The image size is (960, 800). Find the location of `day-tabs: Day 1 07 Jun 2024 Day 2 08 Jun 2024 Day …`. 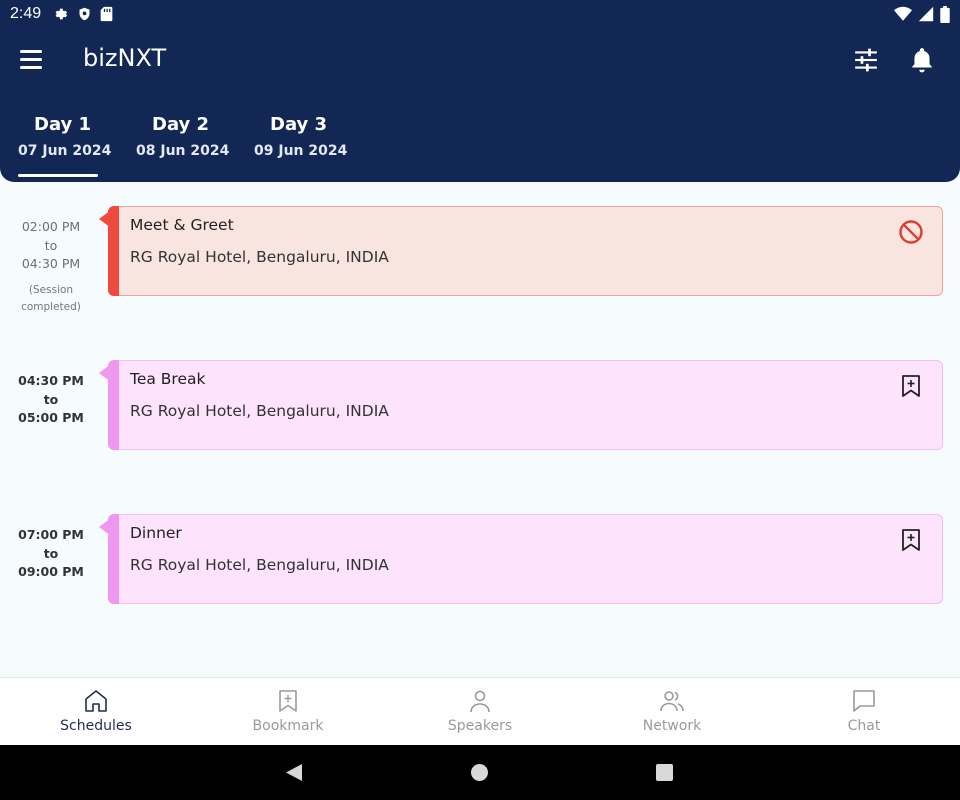

day-tabs: Day 1 07 Jun 2024 Day 2 08 Jun 2024 Day … is located at coordinates (195, 147).